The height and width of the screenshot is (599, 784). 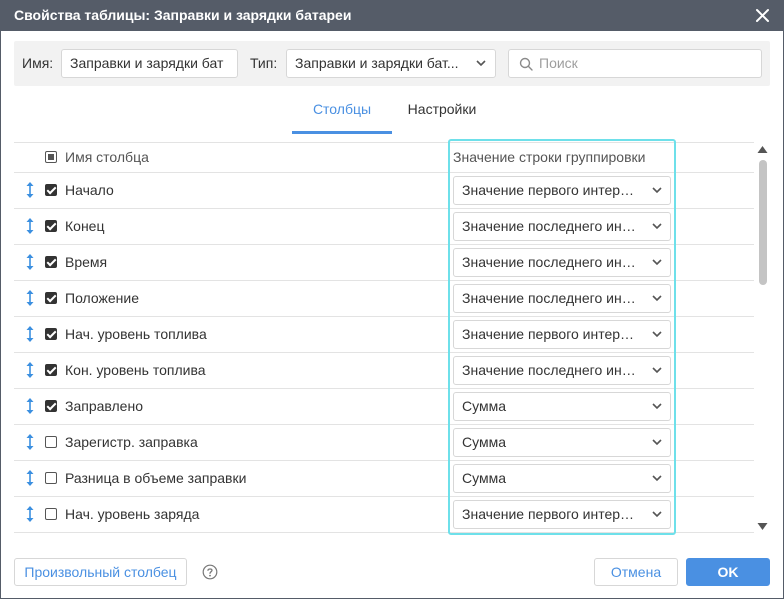 What do you see at coordinates (132, 514) in the screenshot?
I see `column-name: Нач. уровень заряда` at bounding box center [132, 514].